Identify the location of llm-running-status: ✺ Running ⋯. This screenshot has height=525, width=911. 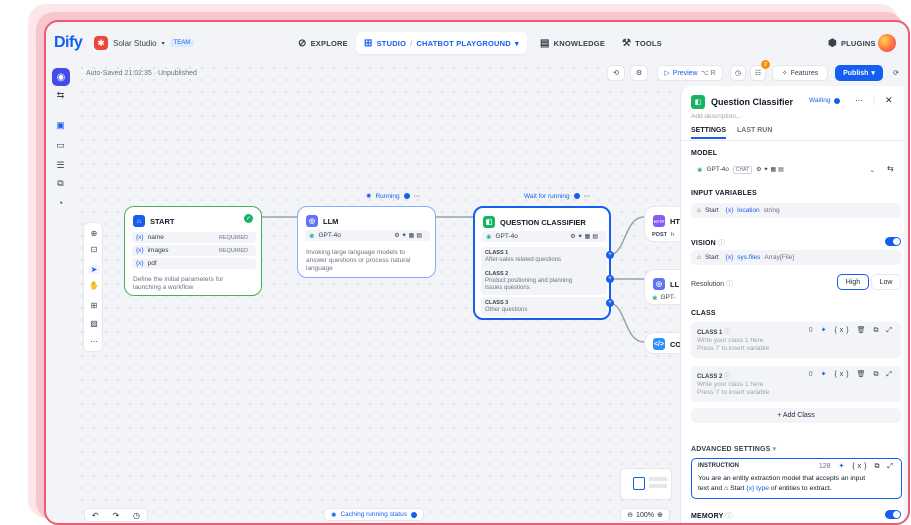
(393, 196).